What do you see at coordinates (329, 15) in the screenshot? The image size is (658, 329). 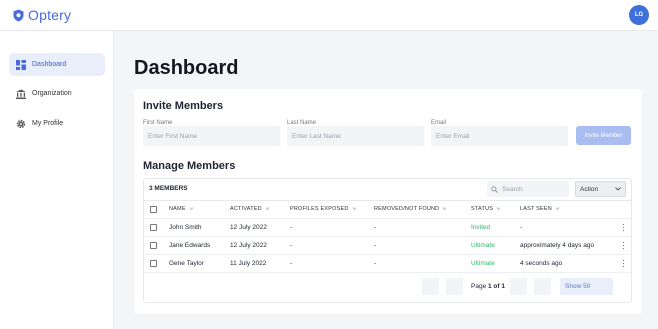 I see `top-bar: Optery LG` at bounding box center [329, 15].